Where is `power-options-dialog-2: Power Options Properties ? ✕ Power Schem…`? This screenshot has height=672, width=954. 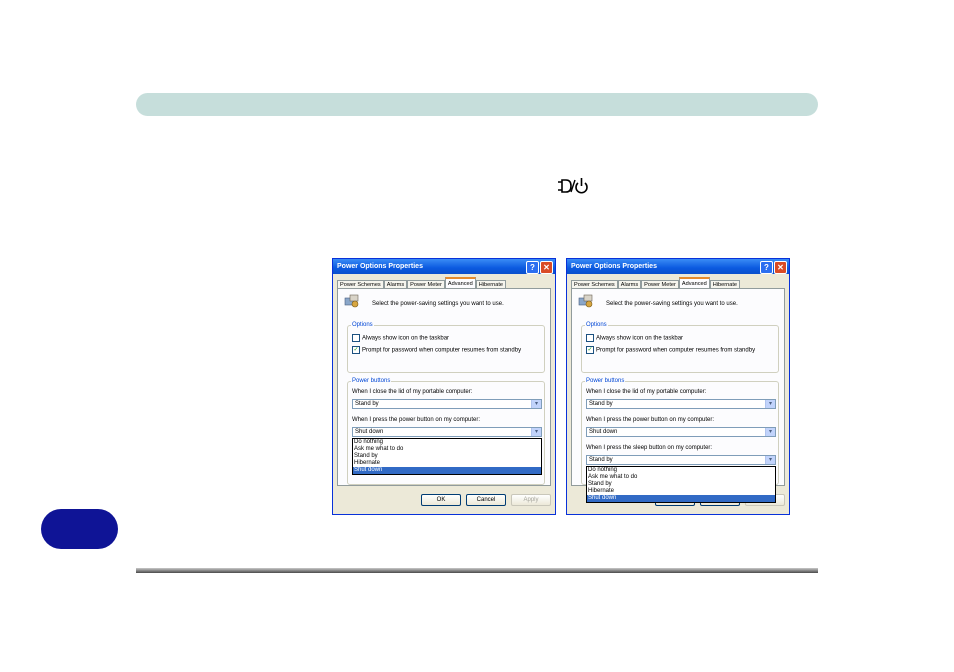 power-options-dialog-2: Power Options Properties ? ✕ Power Schem… is located at coordinates (678, 386).